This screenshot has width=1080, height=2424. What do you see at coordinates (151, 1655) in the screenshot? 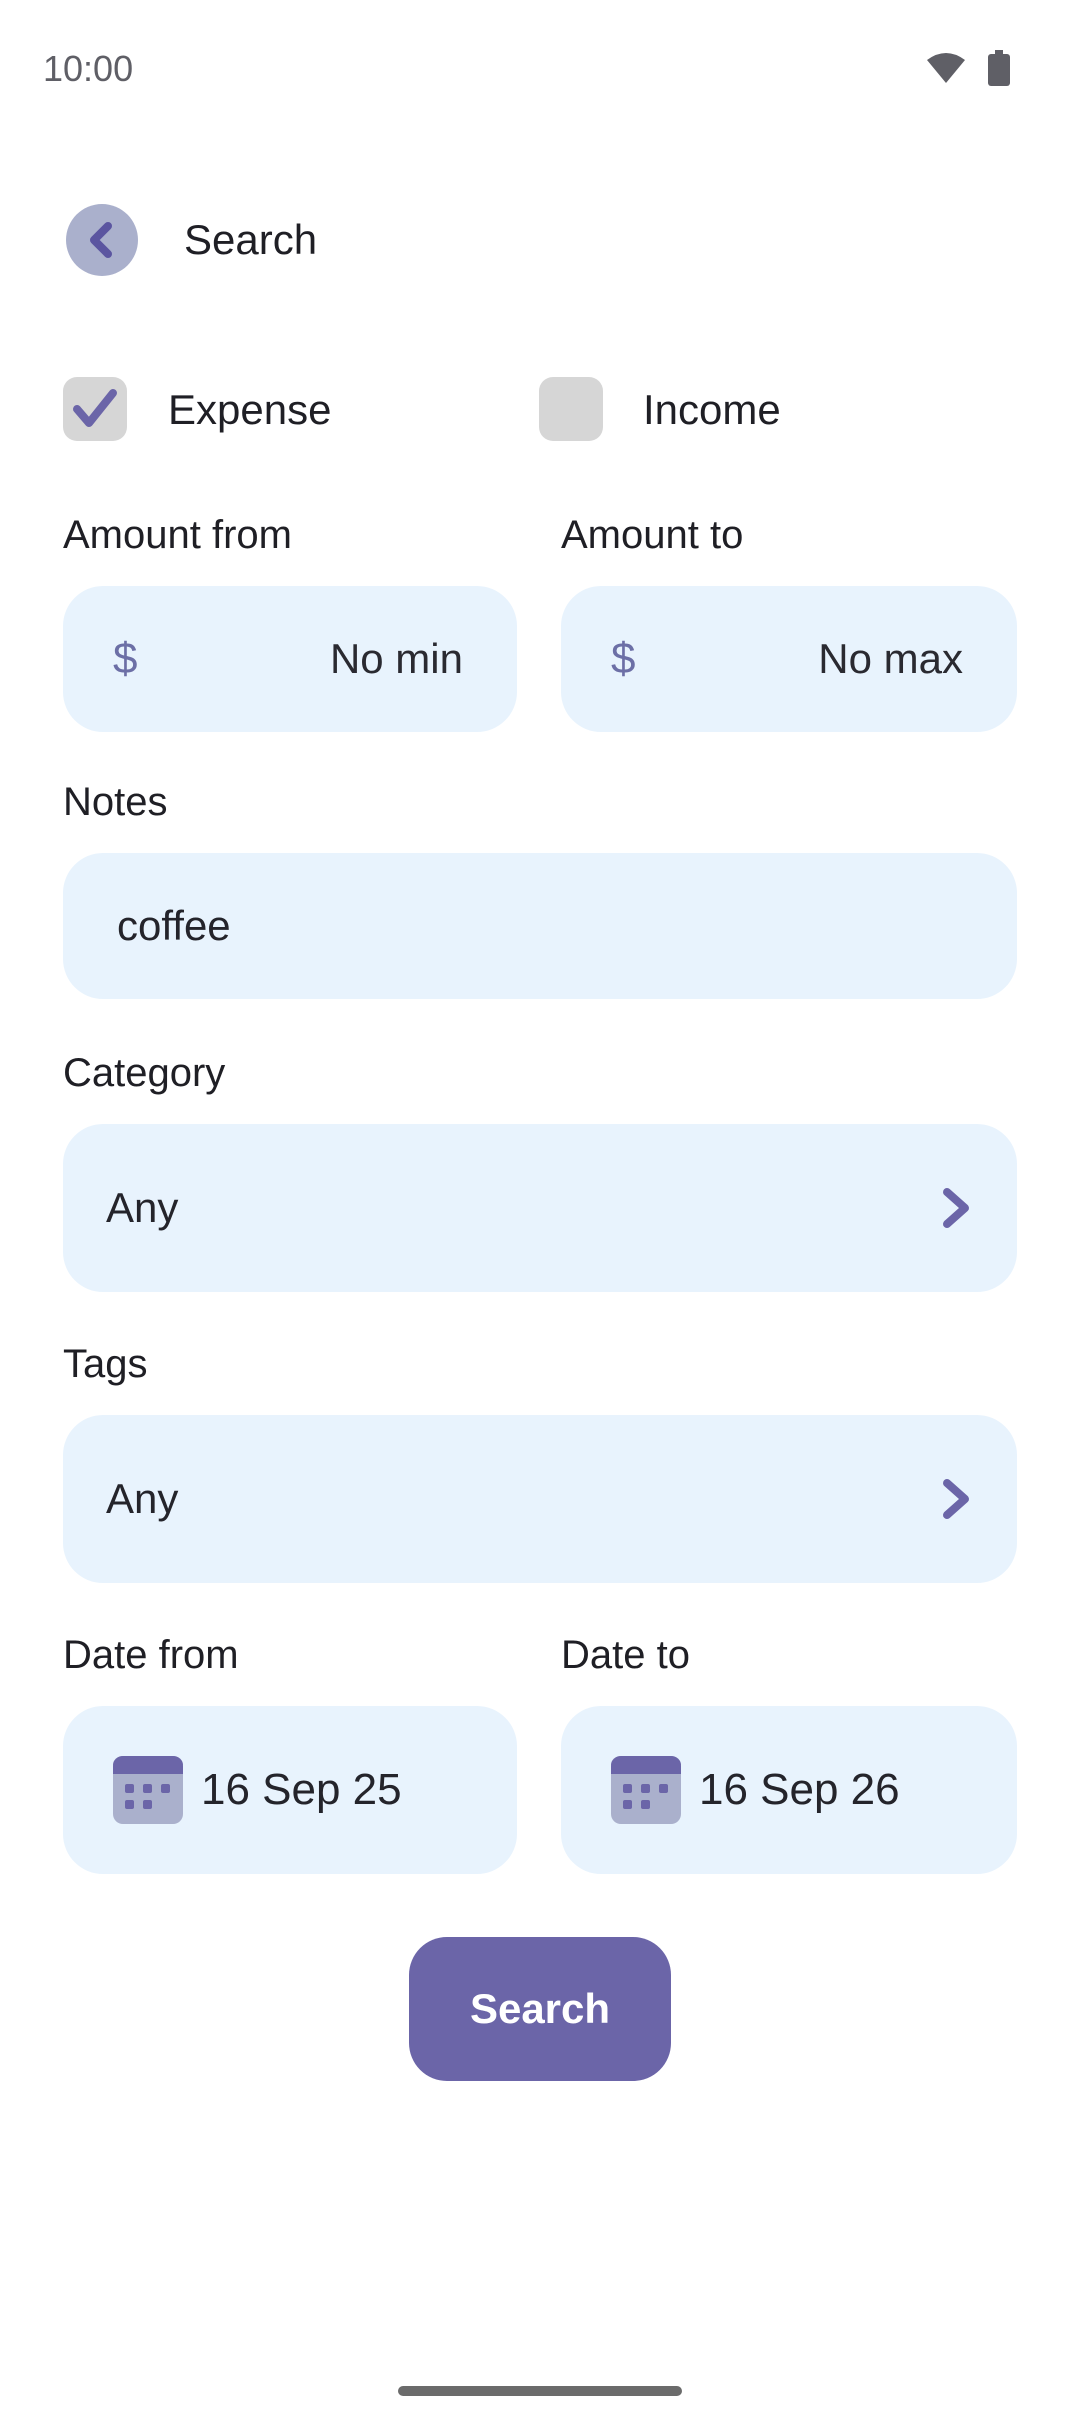
I see `date-from-label: Date from` at bounding box center [151, 1655].